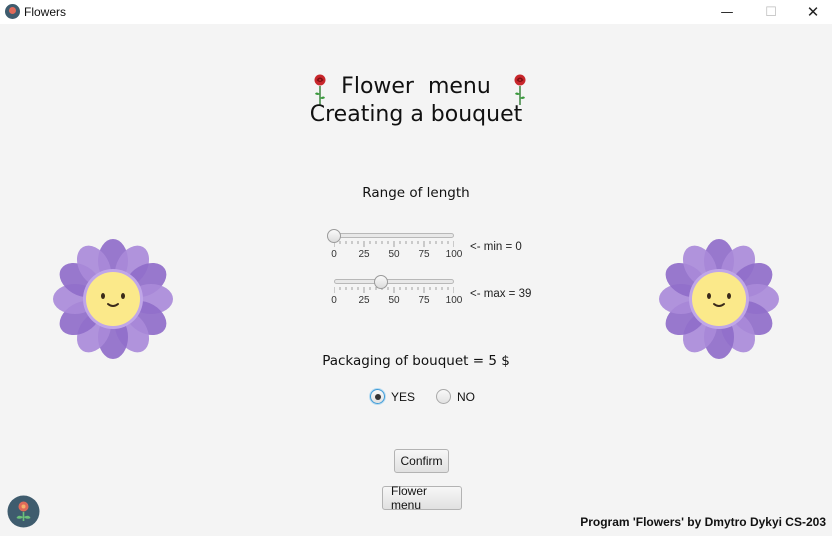 This screenshot has width=832, height=536. I want to click on flower-menu-button: Flower menu, so click(422, 498).